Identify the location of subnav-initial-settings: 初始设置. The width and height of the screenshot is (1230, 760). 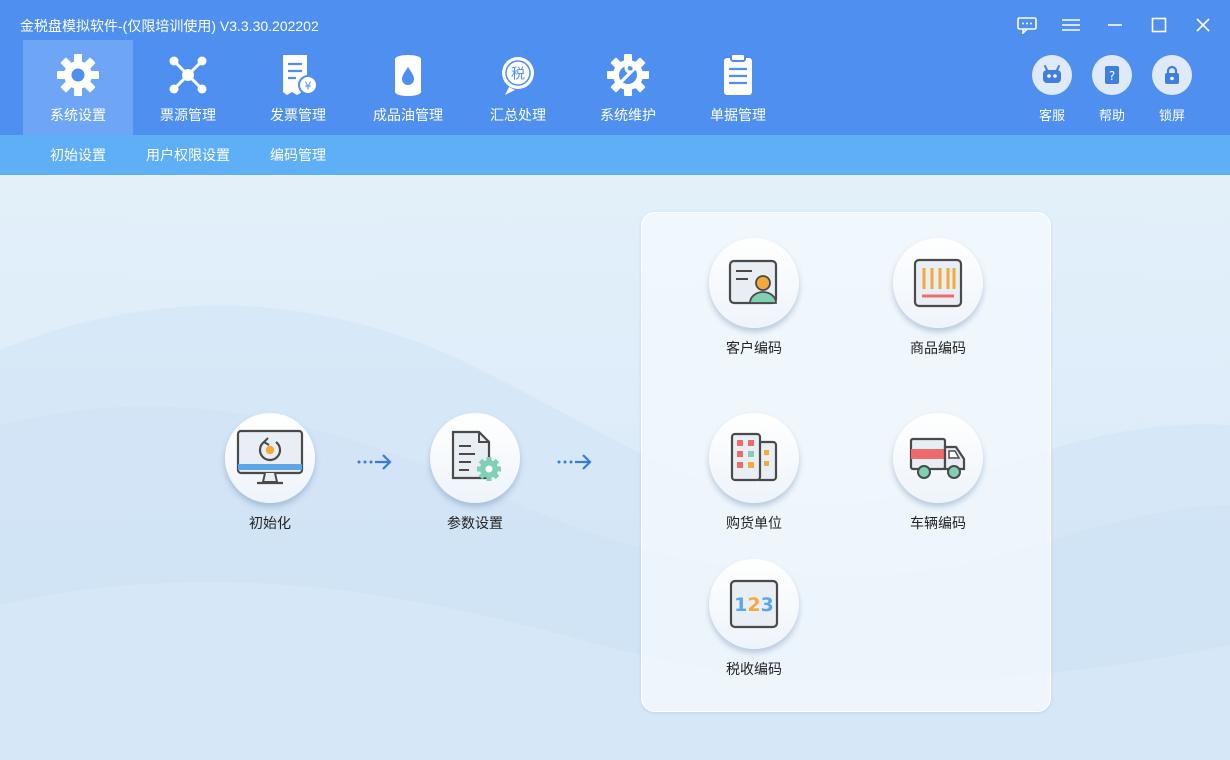
(78, 155).